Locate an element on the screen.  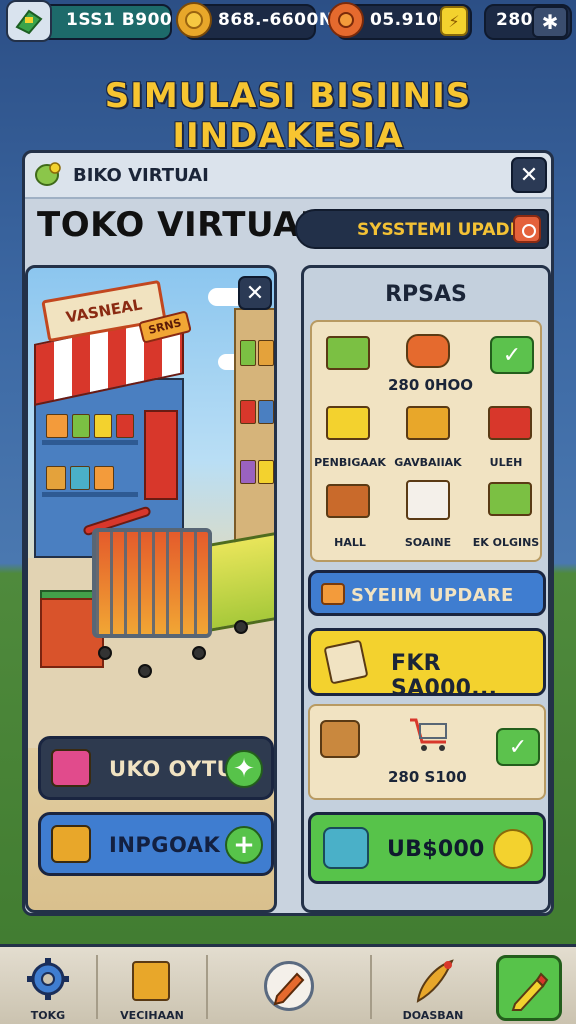
panel-header: BIKO VIRTUAI is located at coordinates (288, 176).